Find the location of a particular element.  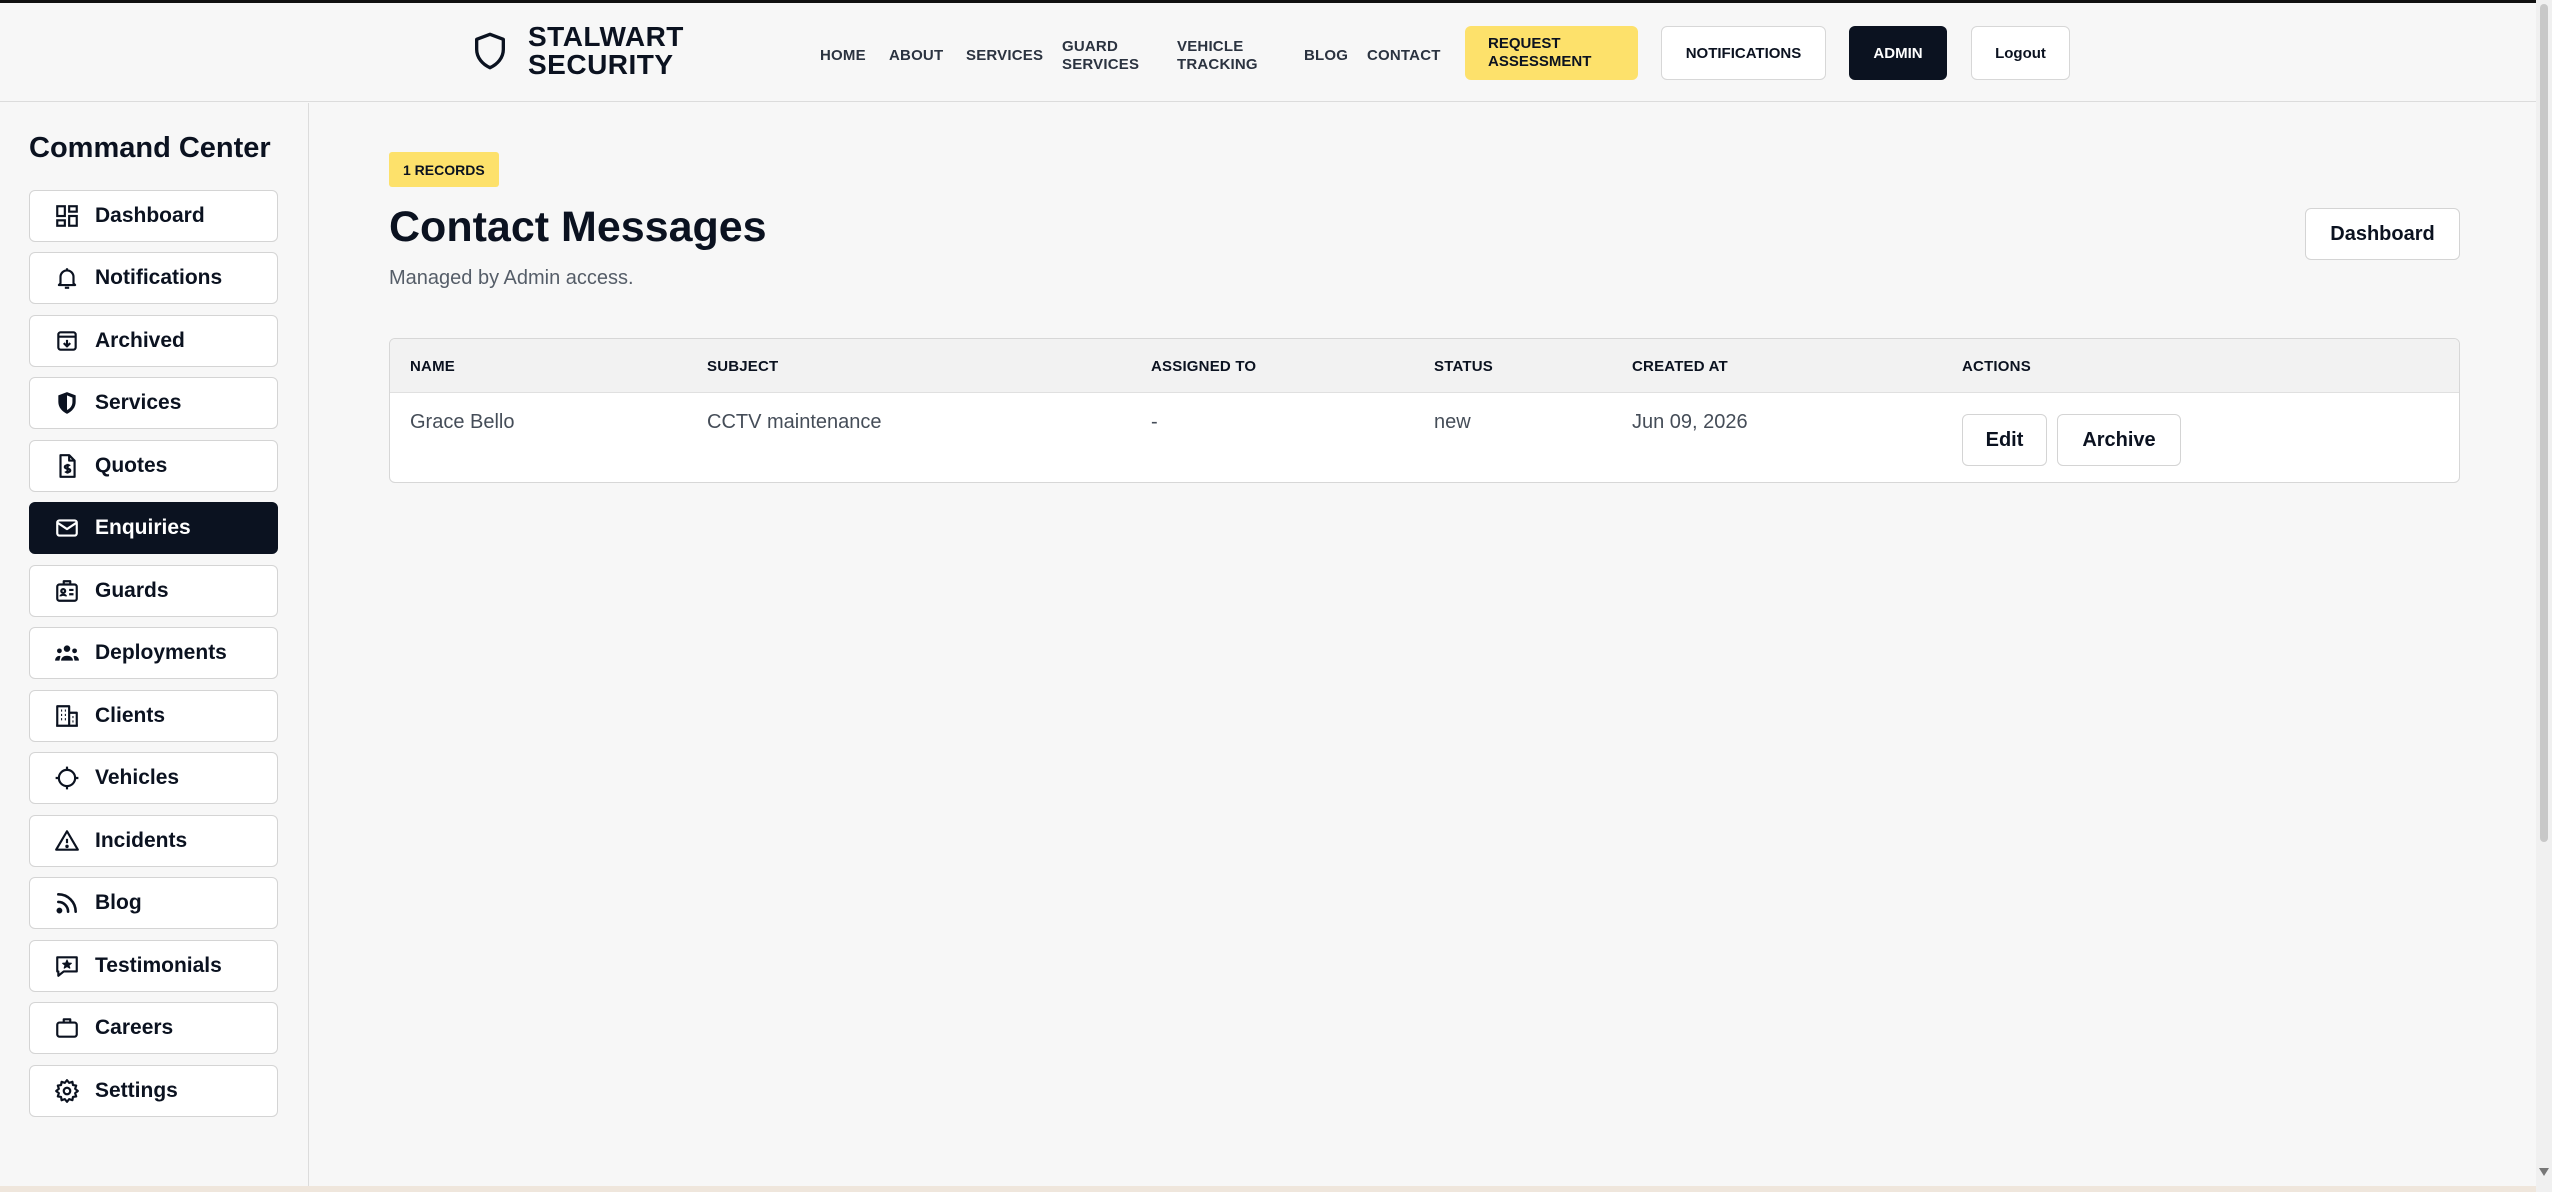

request-assessment-button: REQUEST ASSESSMENT is located at coordinates (1551, 53).